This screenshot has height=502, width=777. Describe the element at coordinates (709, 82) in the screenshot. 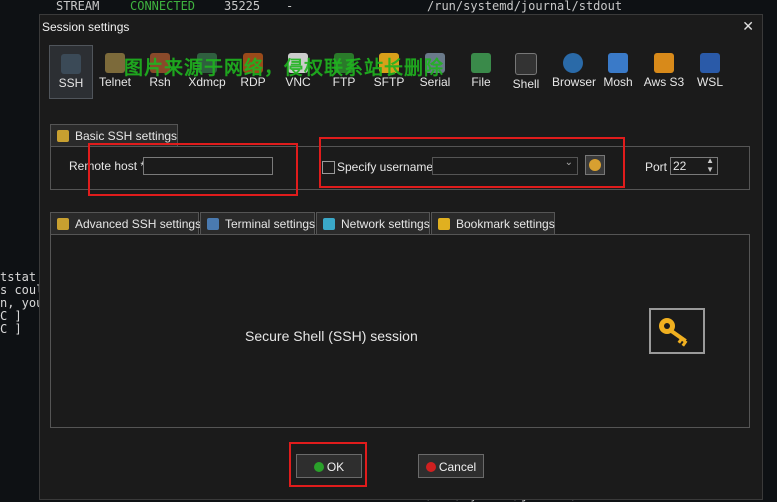

I see `session-type-label: WSL` at that location.